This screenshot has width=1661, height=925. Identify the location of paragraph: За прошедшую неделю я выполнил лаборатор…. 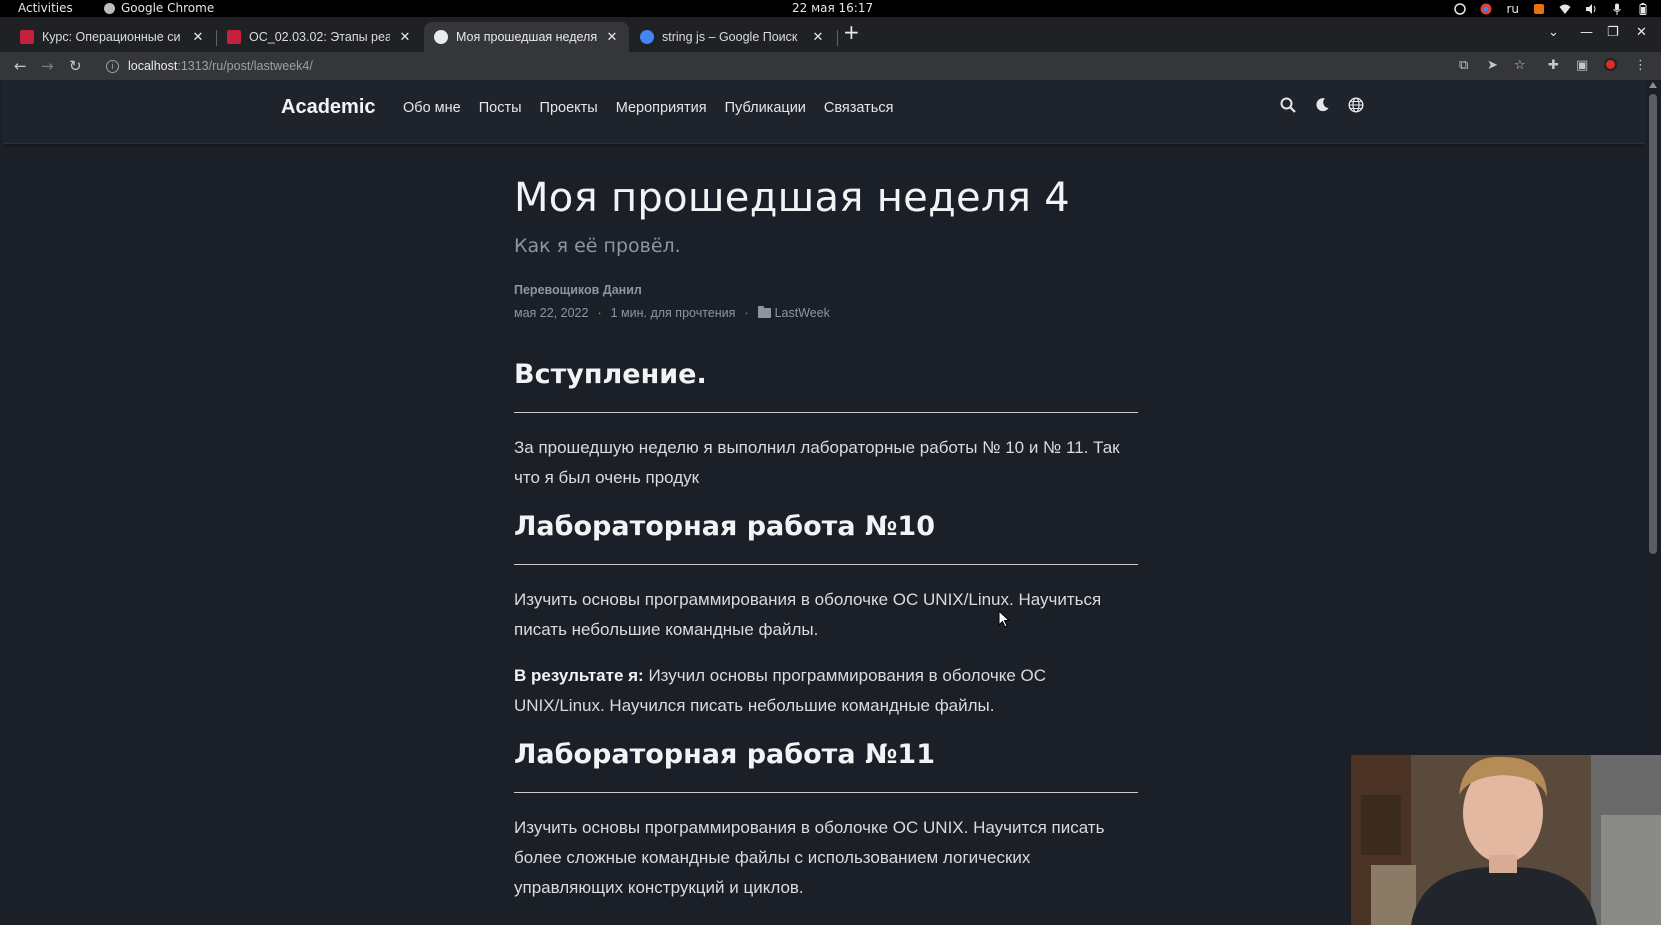
(826, 463).